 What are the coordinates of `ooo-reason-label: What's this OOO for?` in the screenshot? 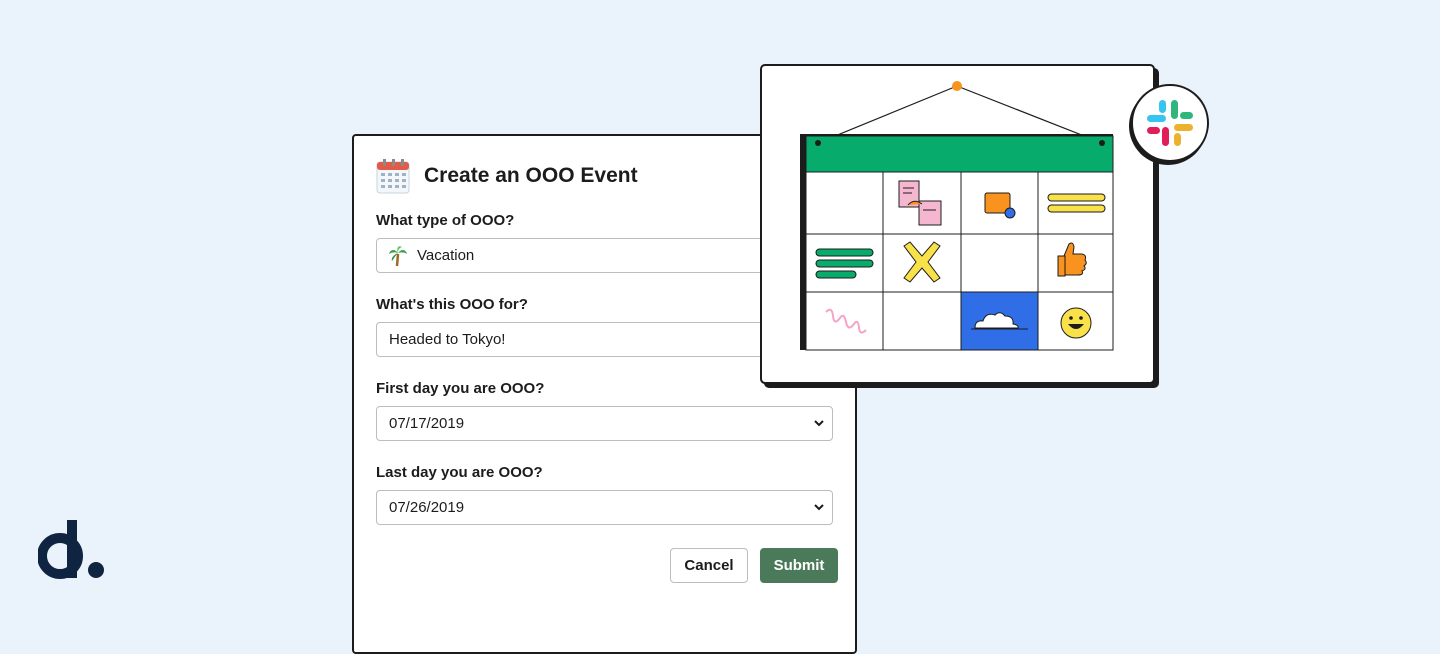 It's located at (452, 304).